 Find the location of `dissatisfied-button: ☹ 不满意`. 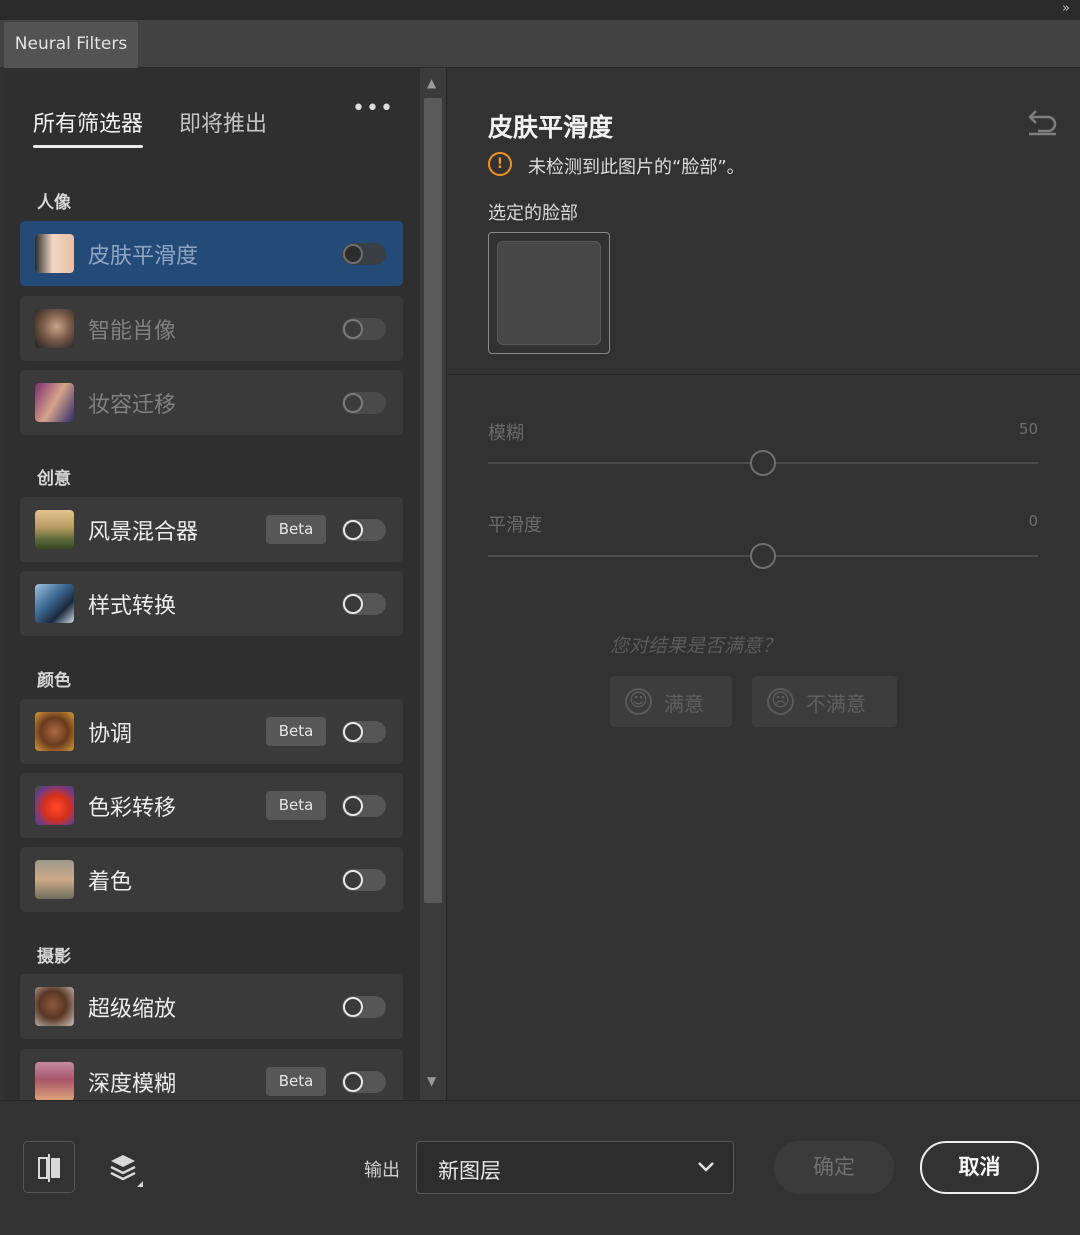

dissatisfied-button: ☹ 不满意 is located at coordinates (824, 701).